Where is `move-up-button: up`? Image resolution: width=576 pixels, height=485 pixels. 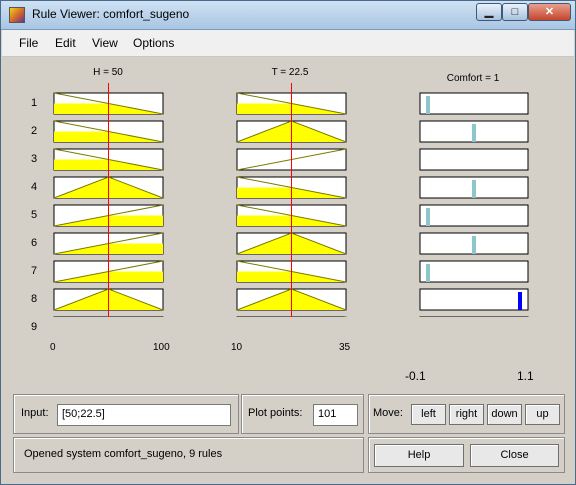
move-up-button: up is located at coordinates (542, 414).